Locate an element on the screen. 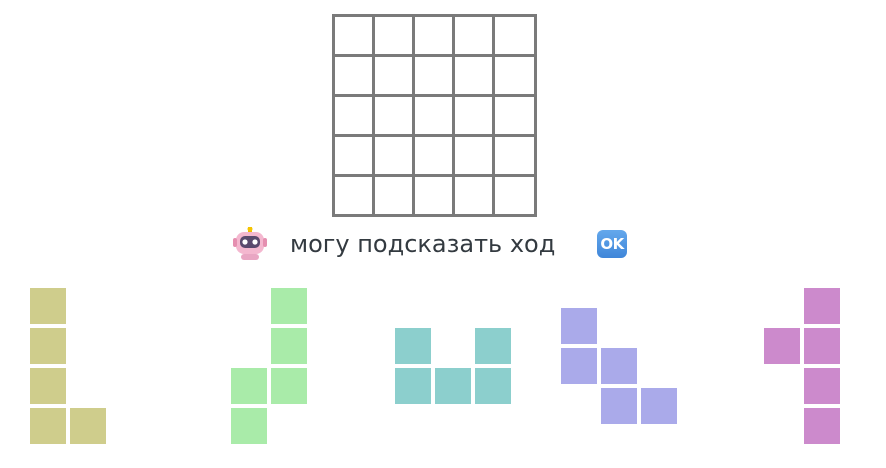 The image size is (886, 468). hint-bar: могу подсказать ход OK is located at coordinates (442, 245).